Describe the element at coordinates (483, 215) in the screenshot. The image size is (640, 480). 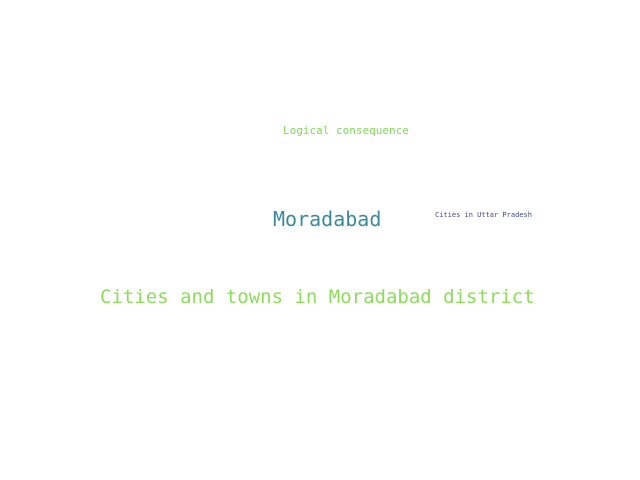
I see `word-cities-in-uttar-pradesh: Cities in Uttar Pradesh` at that location.